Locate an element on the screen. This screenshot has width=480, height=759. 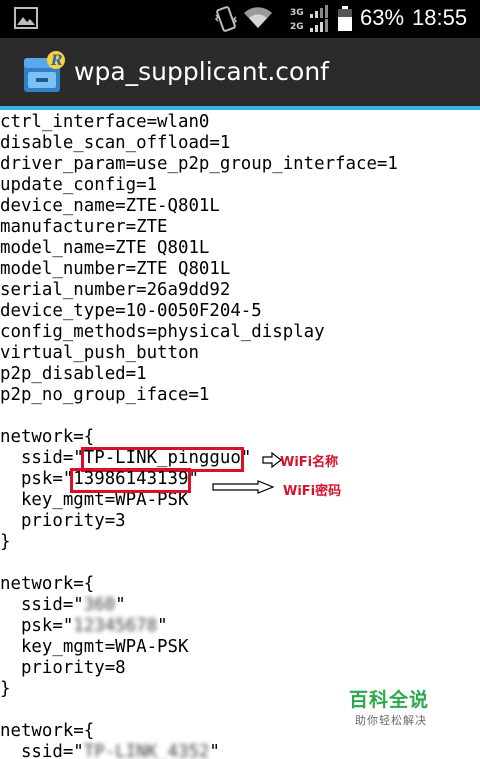
network3-ssid-line: ssid="TP-LINK_4352" is located at coordinates (240, 750).